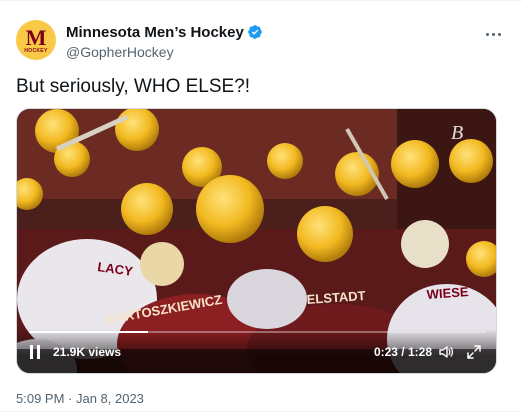 The height and width of the screenshot is (412, 522). I want to click on pause-icon, so click(35, 352).